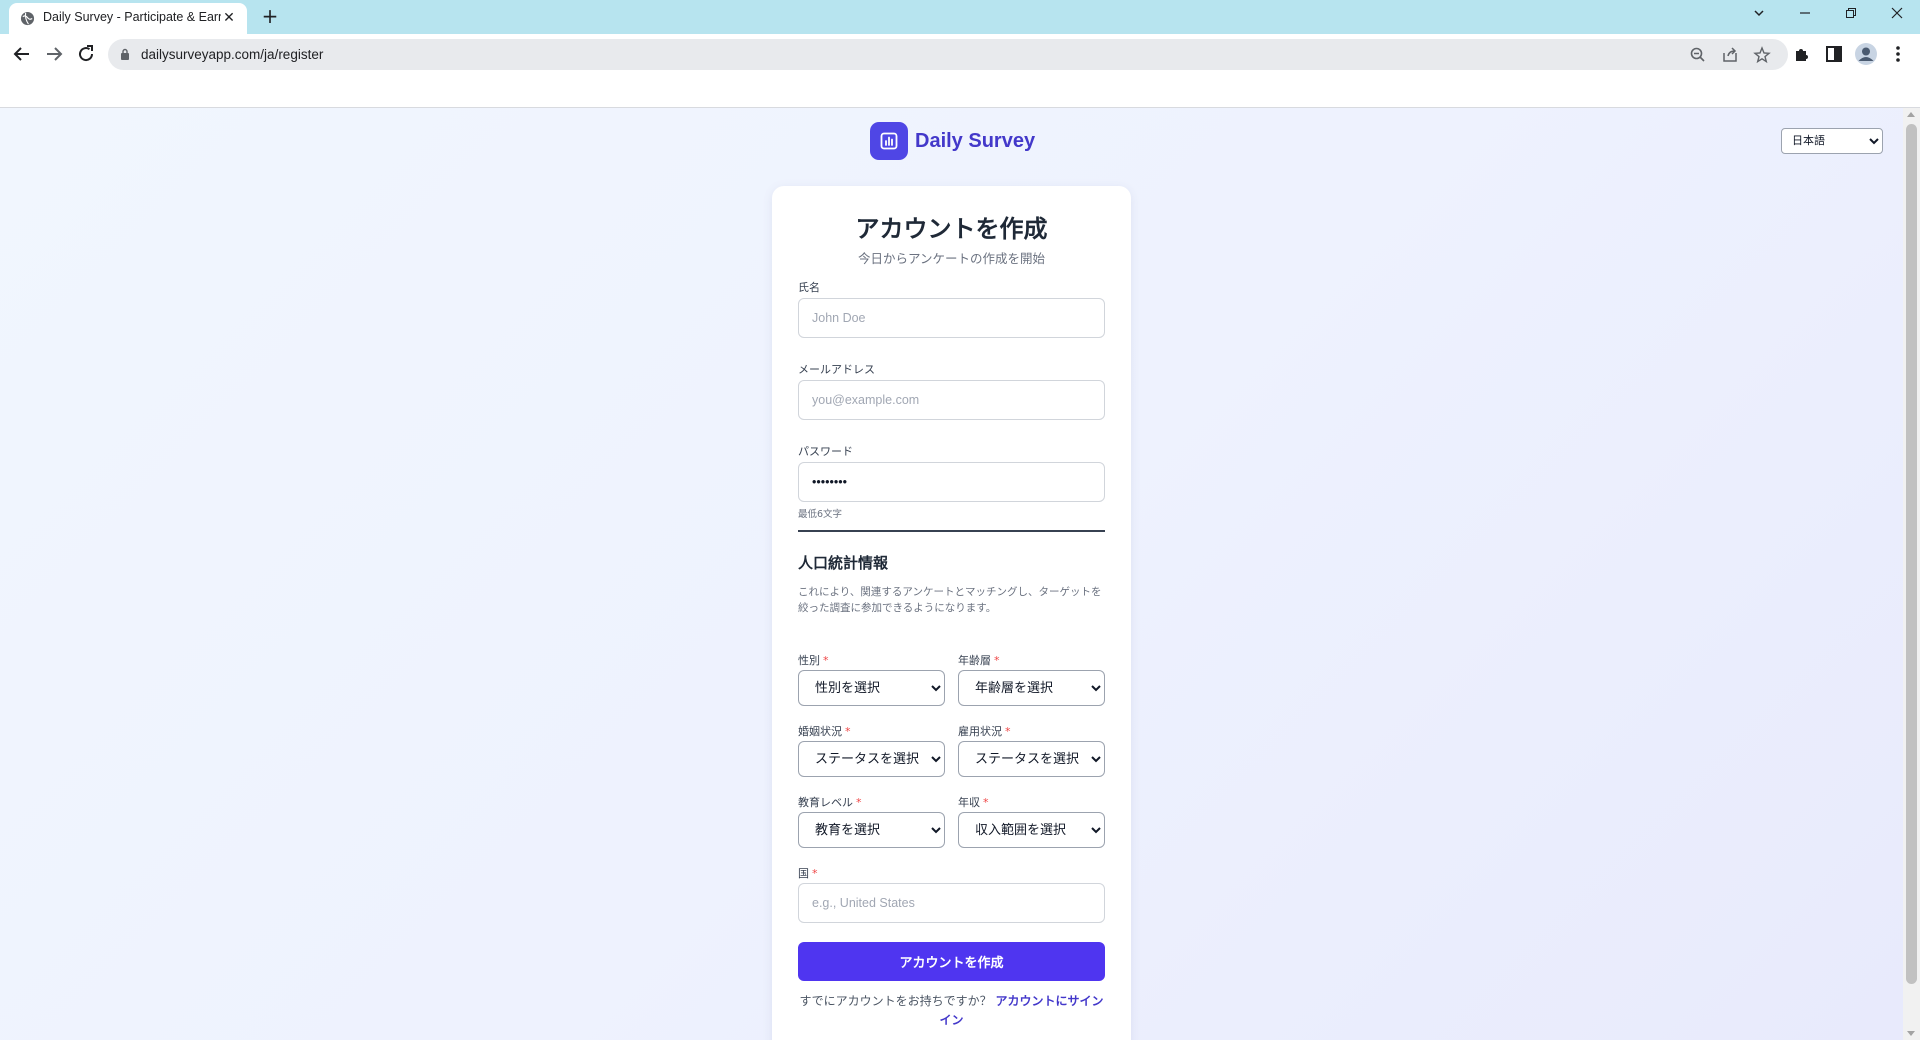  What do you see at coordinates (951, 229) in the screenshot?
I see `page-title: アカウントを作成` at bounding box center [951, 229].